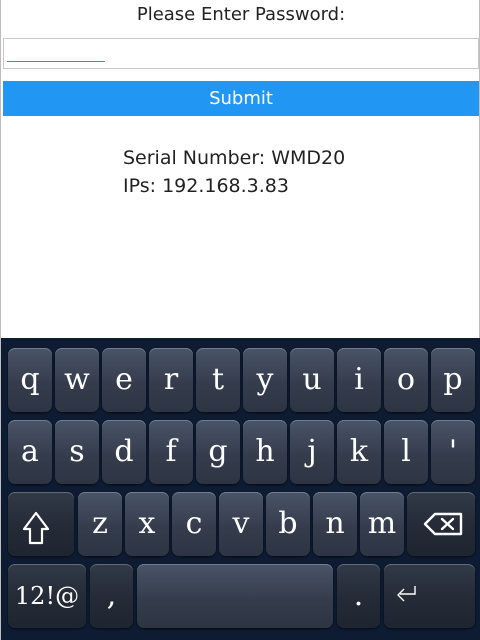  What do you see at coordinates (429, 596) in the screenshot?
I see `enter-key` at bounding box center [429, 596].